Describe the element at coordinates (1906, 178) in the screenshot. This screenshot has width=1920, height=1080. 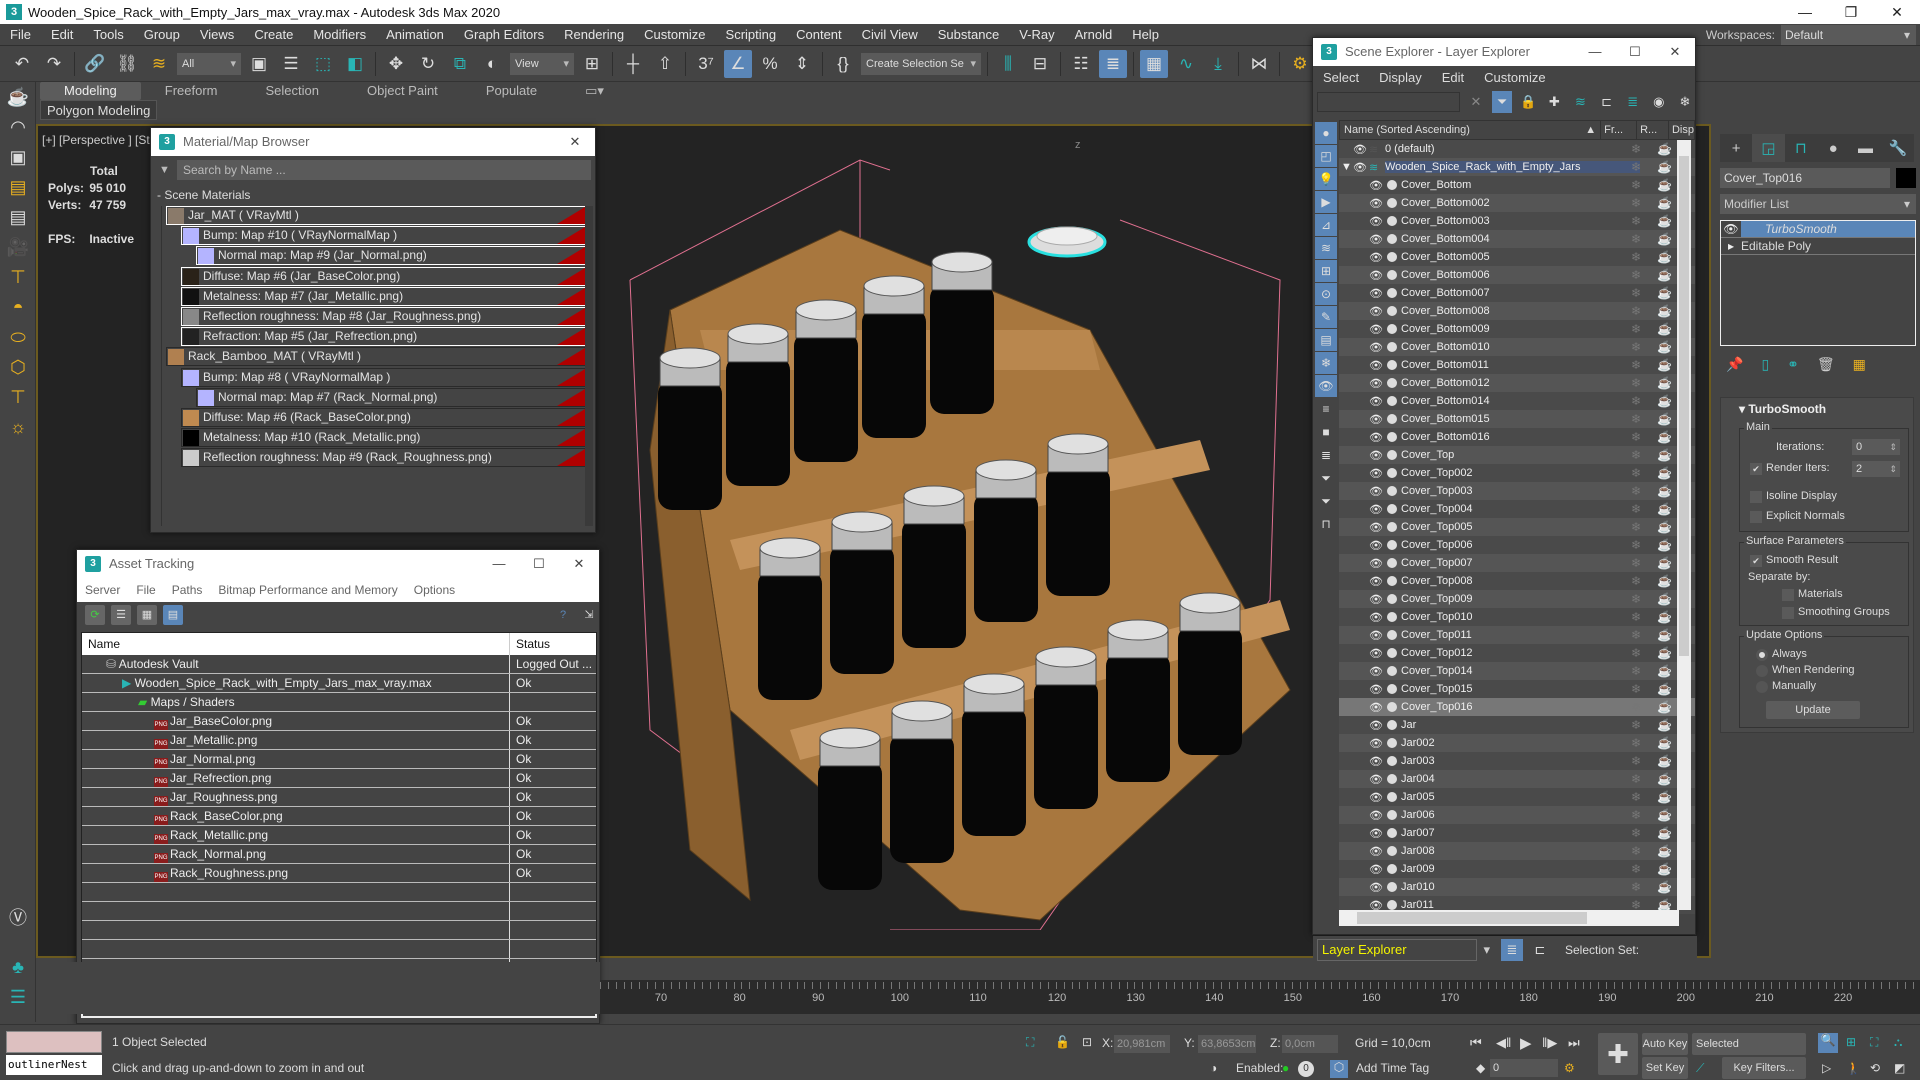
I see `object-color-swatch` at that location.